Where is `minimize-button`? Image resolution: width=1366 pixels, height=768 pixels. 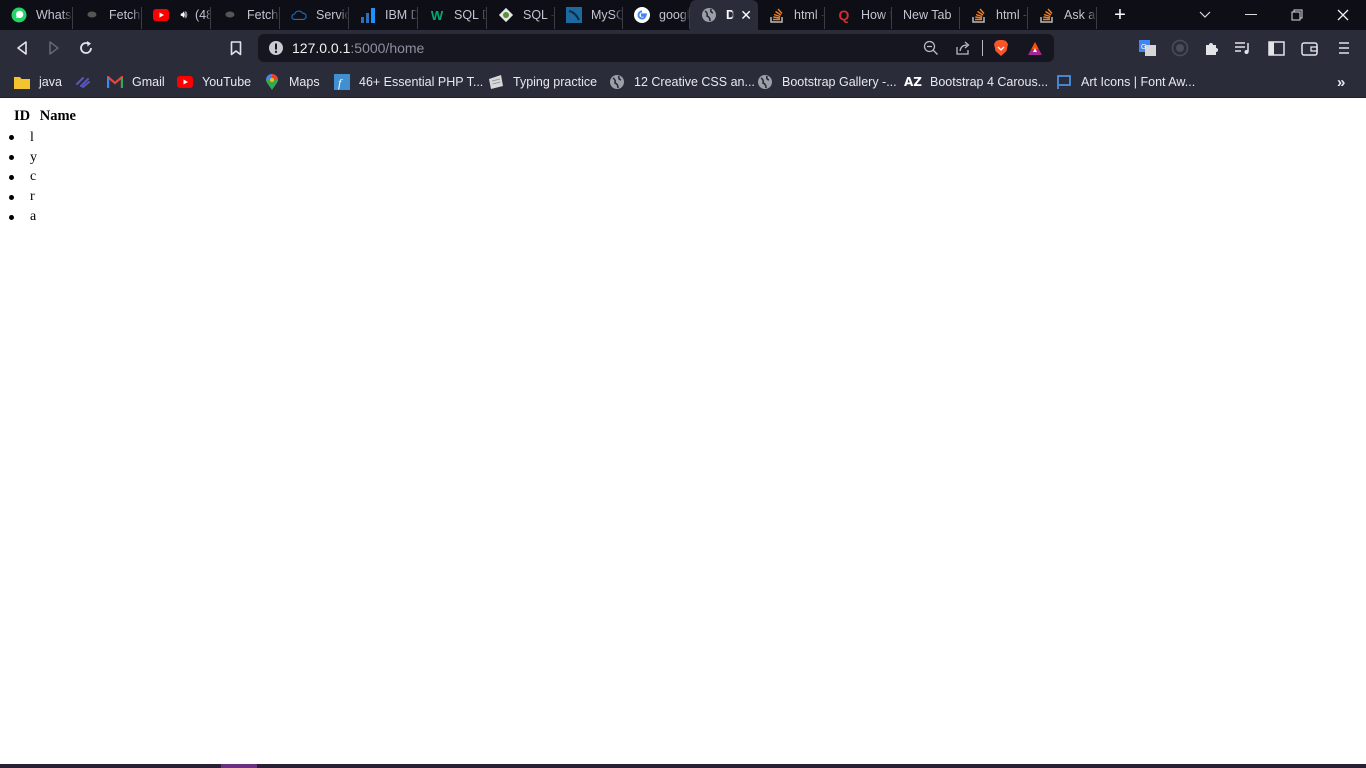
minimize-button is located at coordinates (1251, 15).